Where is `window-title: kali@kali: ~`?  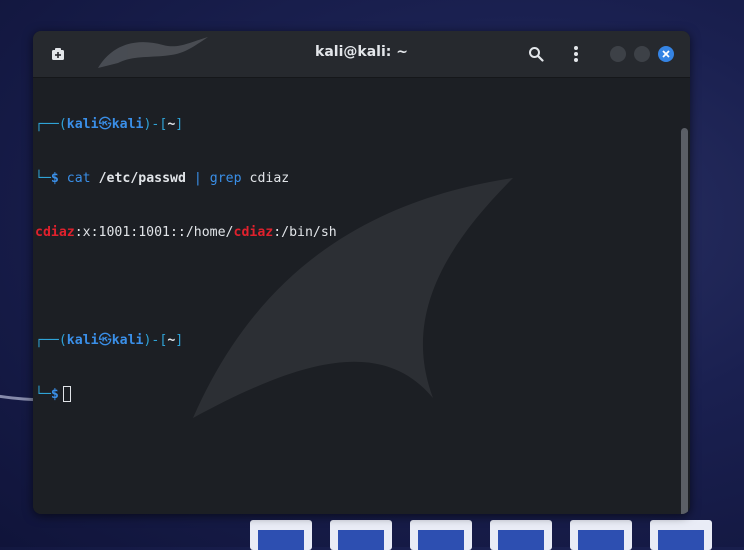
window-title: kali@kali: ~ is located at coordinates (361, 52).